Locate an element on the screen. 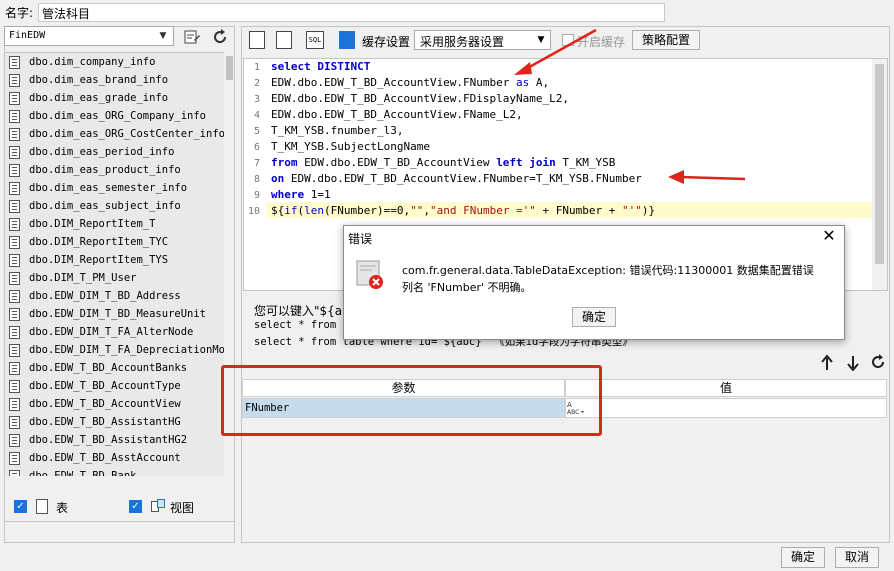  table-list-item: dbo.EDW_T_BD_AssistantHG is located at coordinates (119, 422).